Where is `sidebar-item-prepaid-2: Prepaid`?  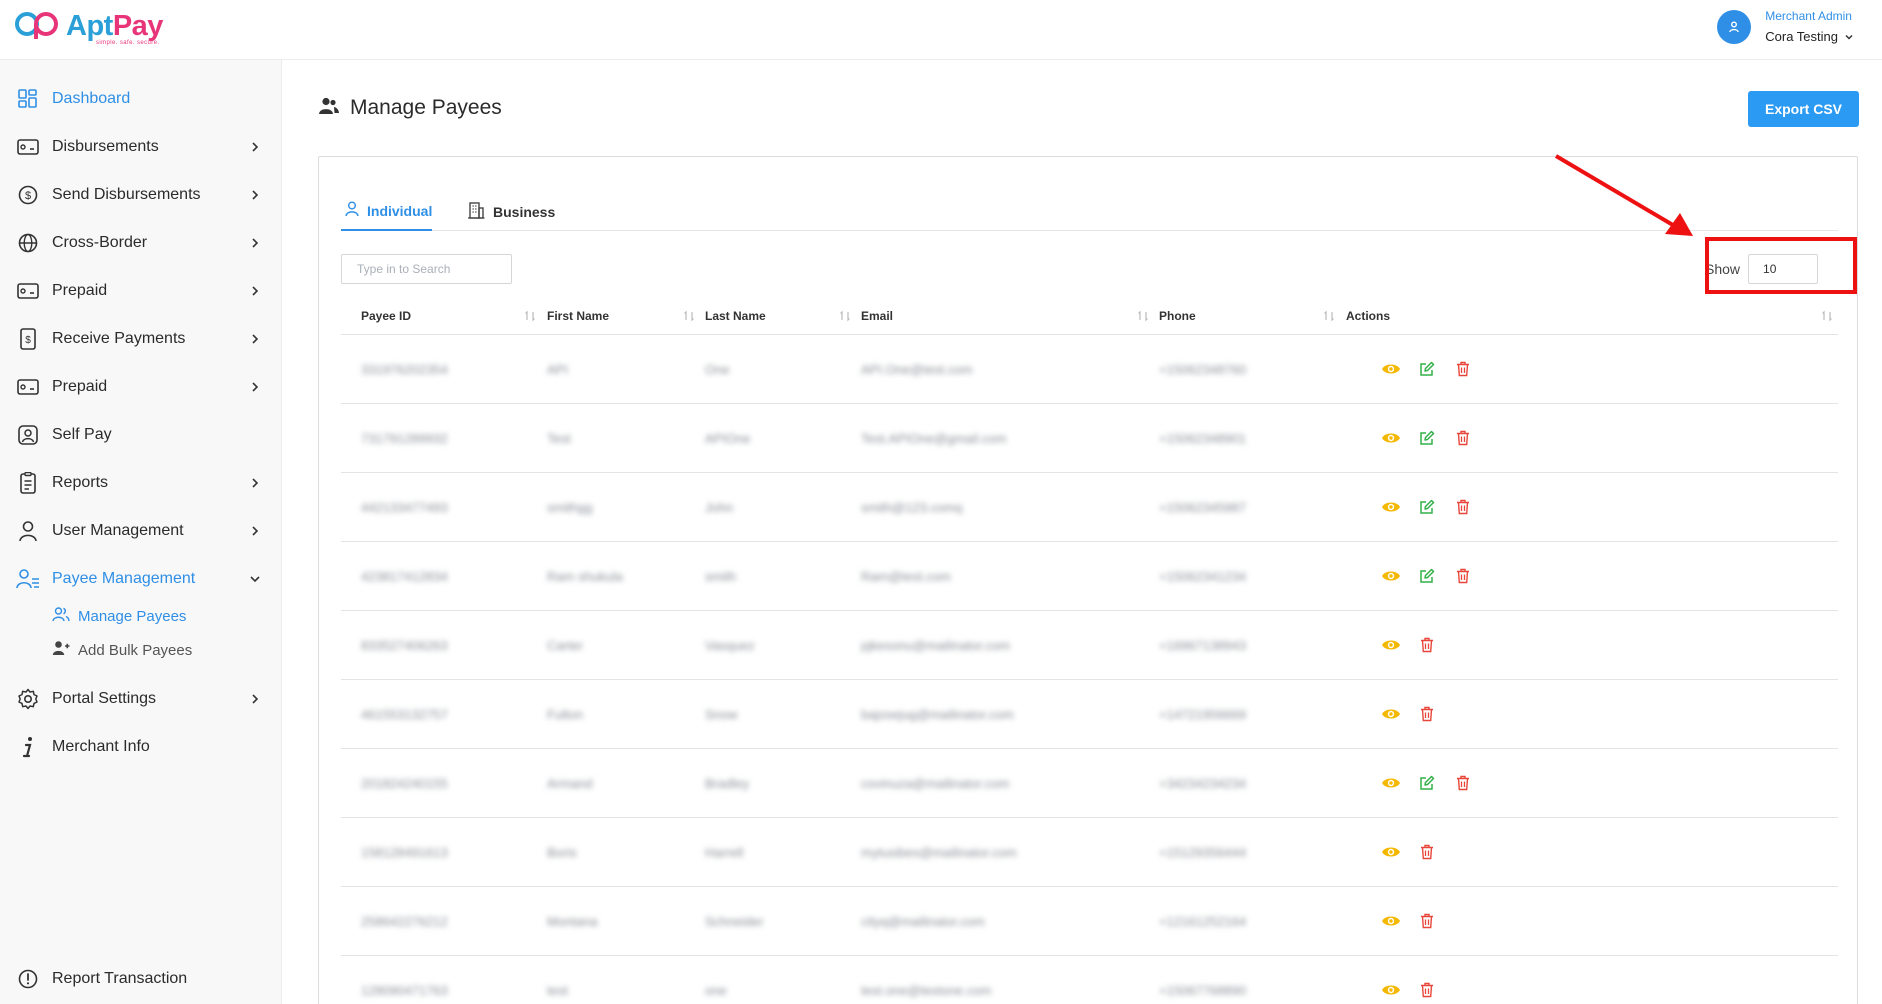
sidebar-item-prepaid-2: Prepaid is located at coordinates (139, 387).